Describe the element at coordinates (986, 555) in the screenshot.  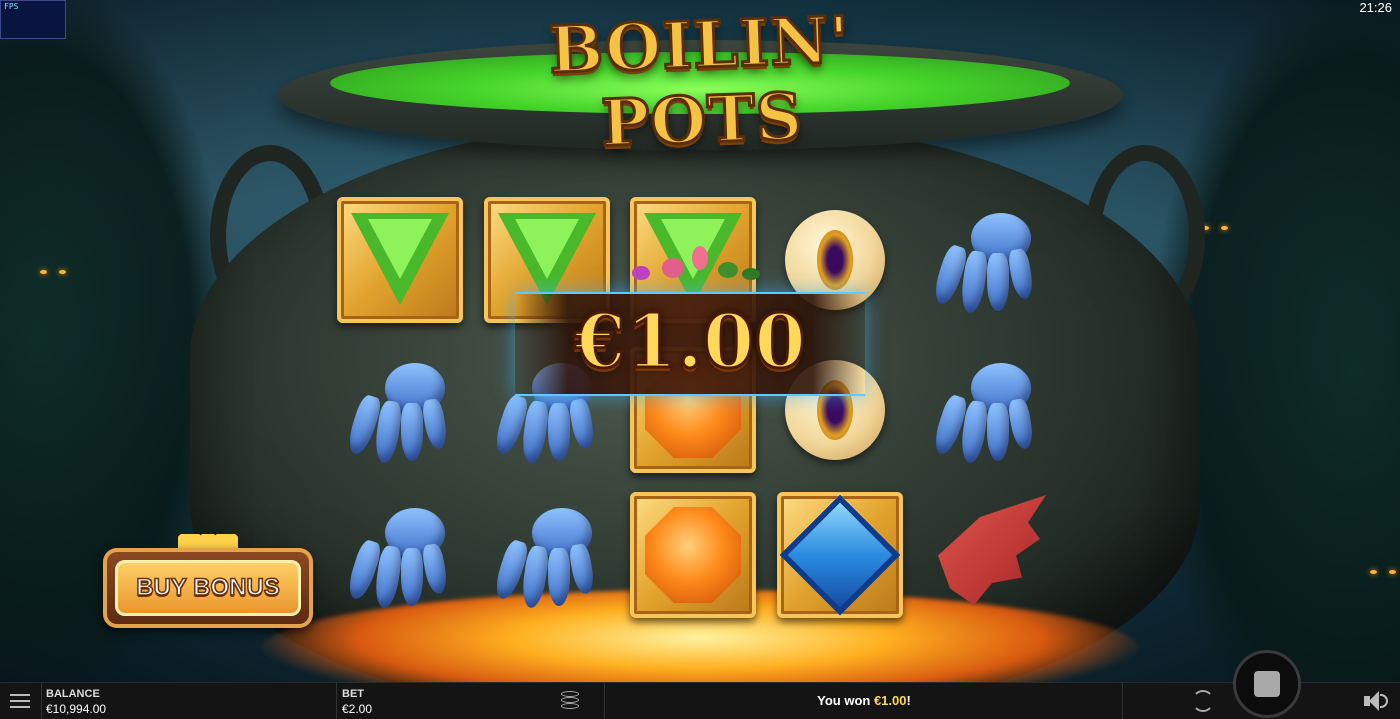
I see `red-wing-symbol` at that location.